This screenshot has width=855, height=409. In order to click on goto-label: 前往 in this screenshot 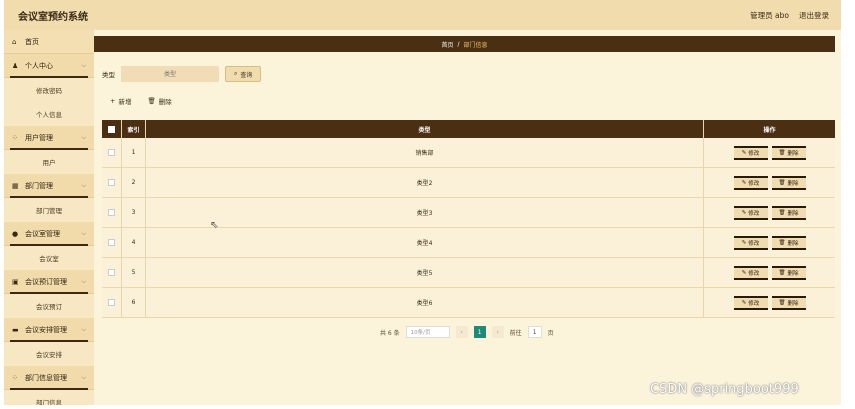, I will do `click(515, 333)`.